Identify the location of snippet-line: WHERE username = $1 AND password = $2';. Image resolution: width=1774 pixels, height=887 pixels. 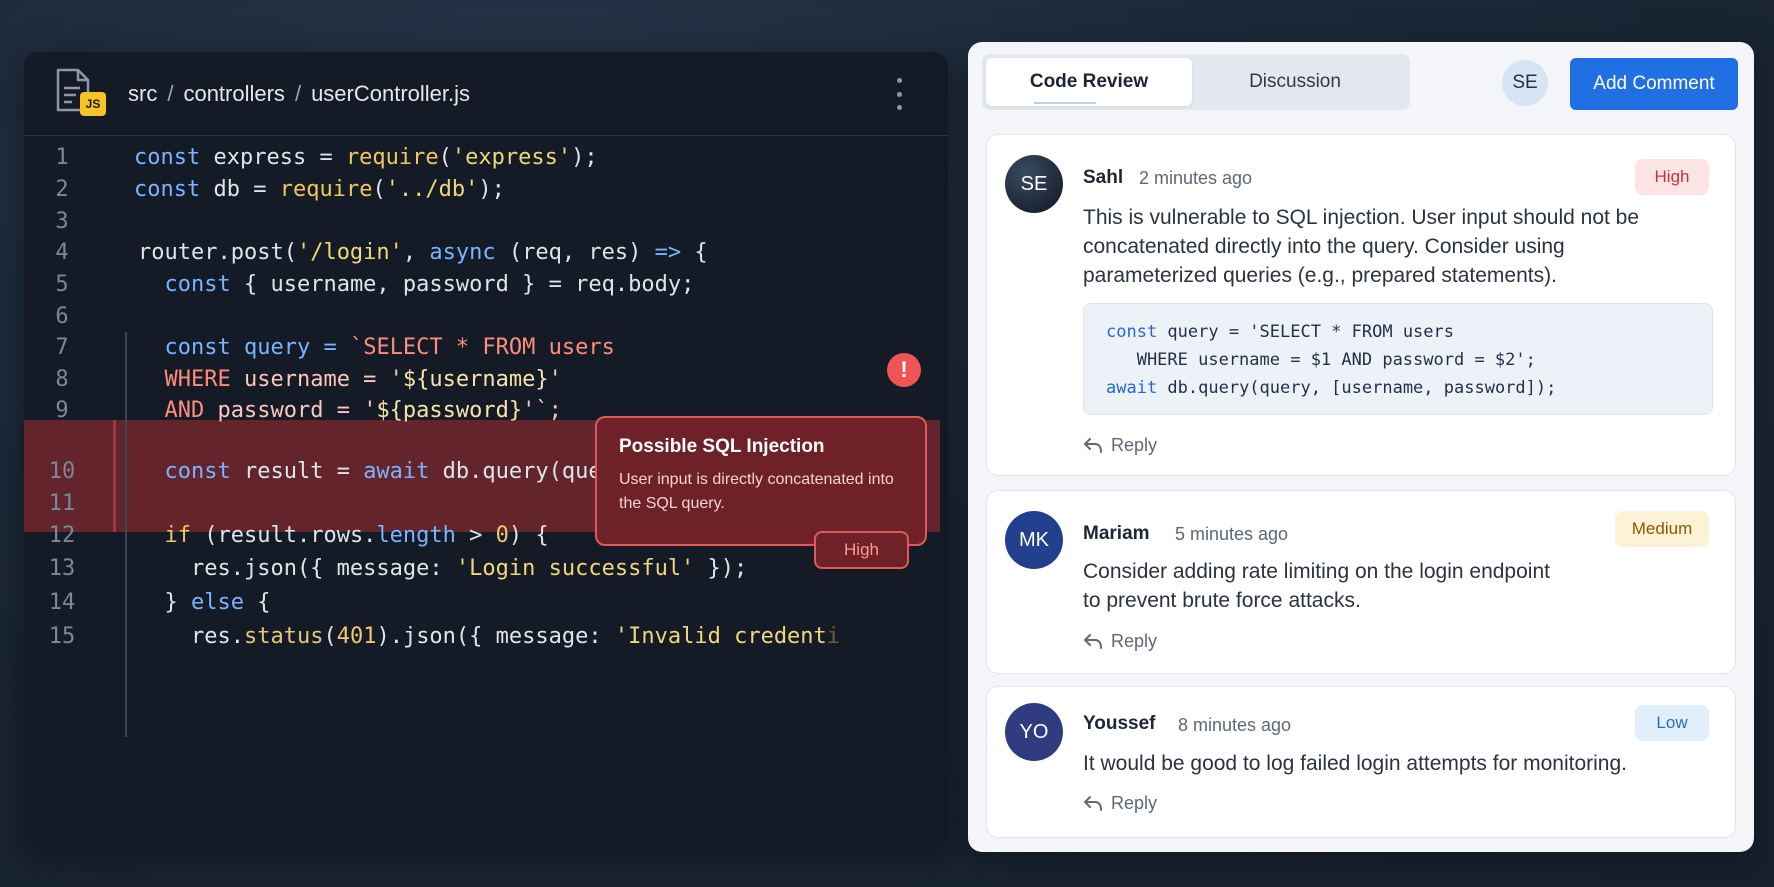
(1321, 360).